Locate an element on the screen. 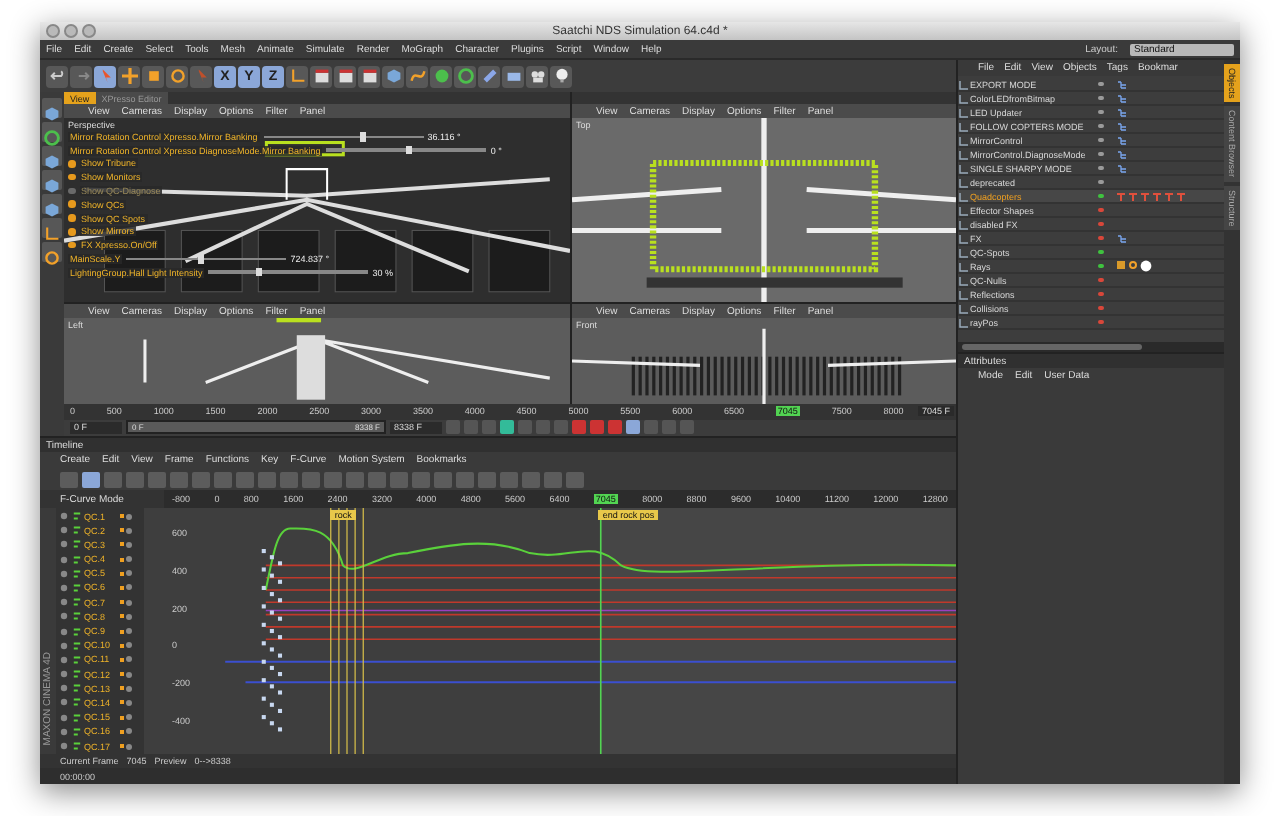 Image resolution: width=1280 pixels, height=816 pixels. scrollbar is located at coordinates (1091, 347).